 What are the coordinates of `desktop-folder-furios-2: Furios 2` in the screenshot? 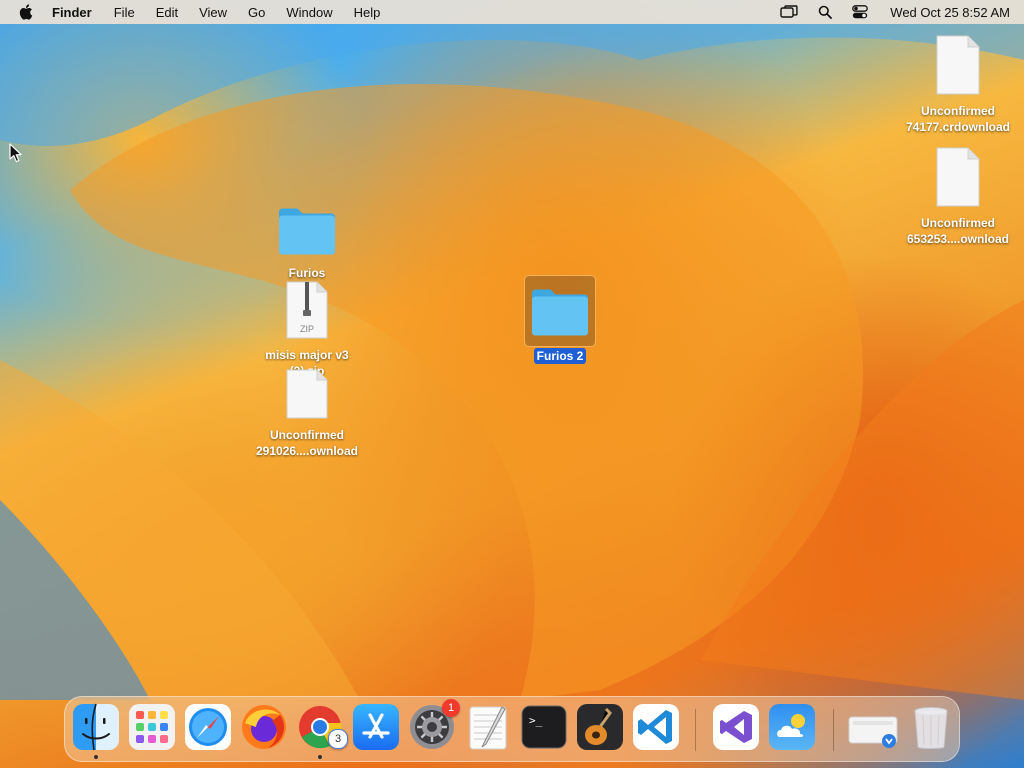 It's located at (560, 319).